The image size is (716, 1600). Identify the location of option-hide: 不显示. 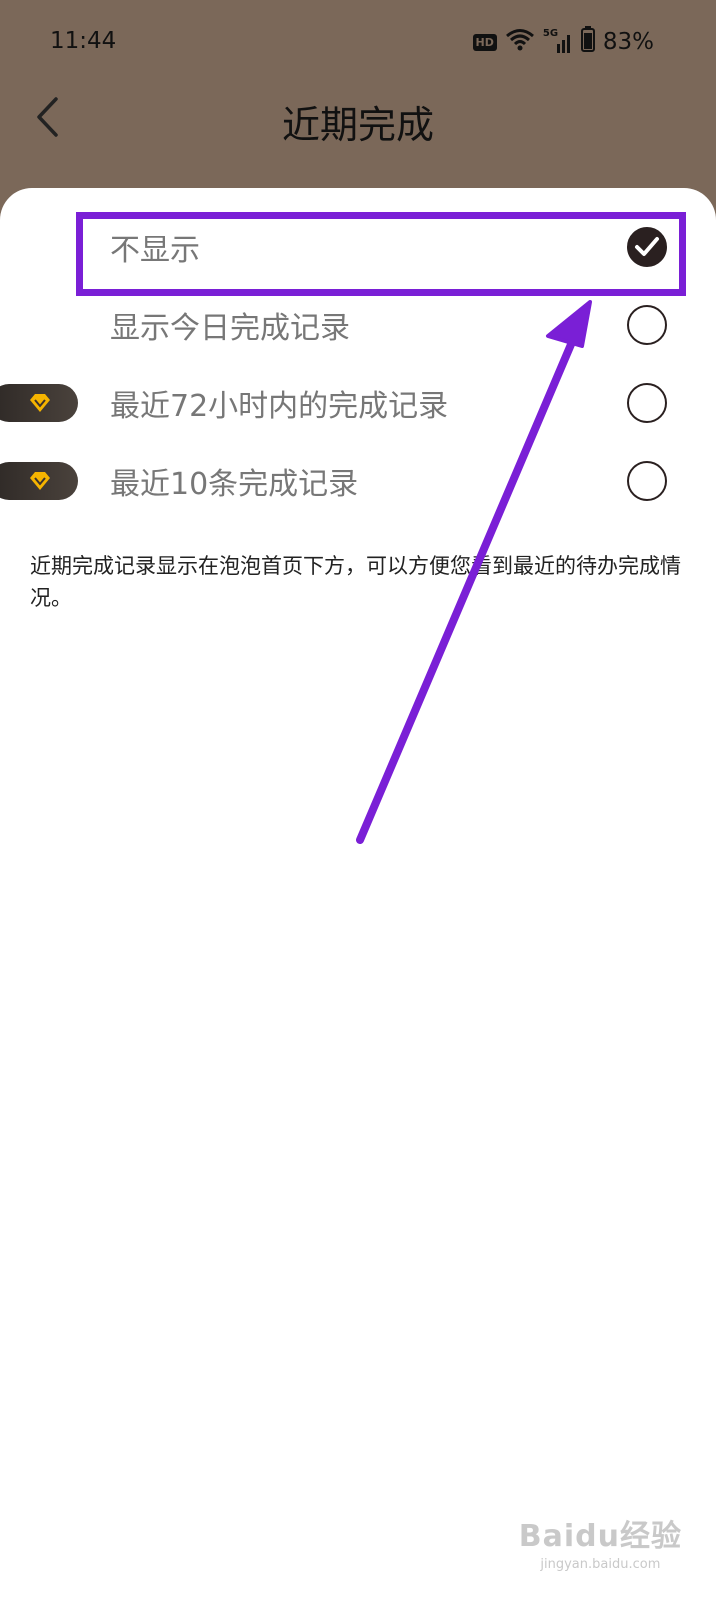
(358, 247).